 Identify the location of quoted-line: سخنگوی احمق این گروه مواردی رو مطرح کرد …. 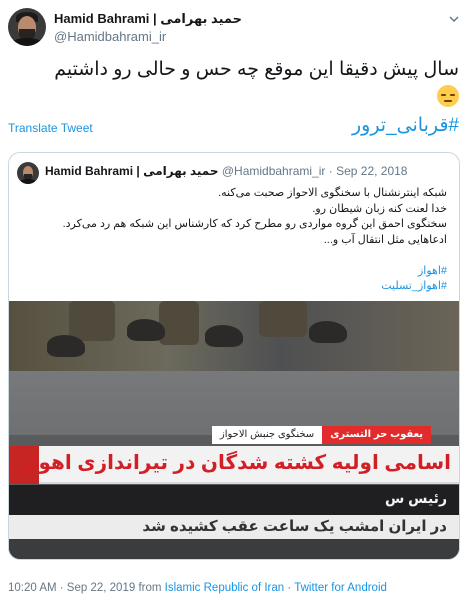
(254, 224).